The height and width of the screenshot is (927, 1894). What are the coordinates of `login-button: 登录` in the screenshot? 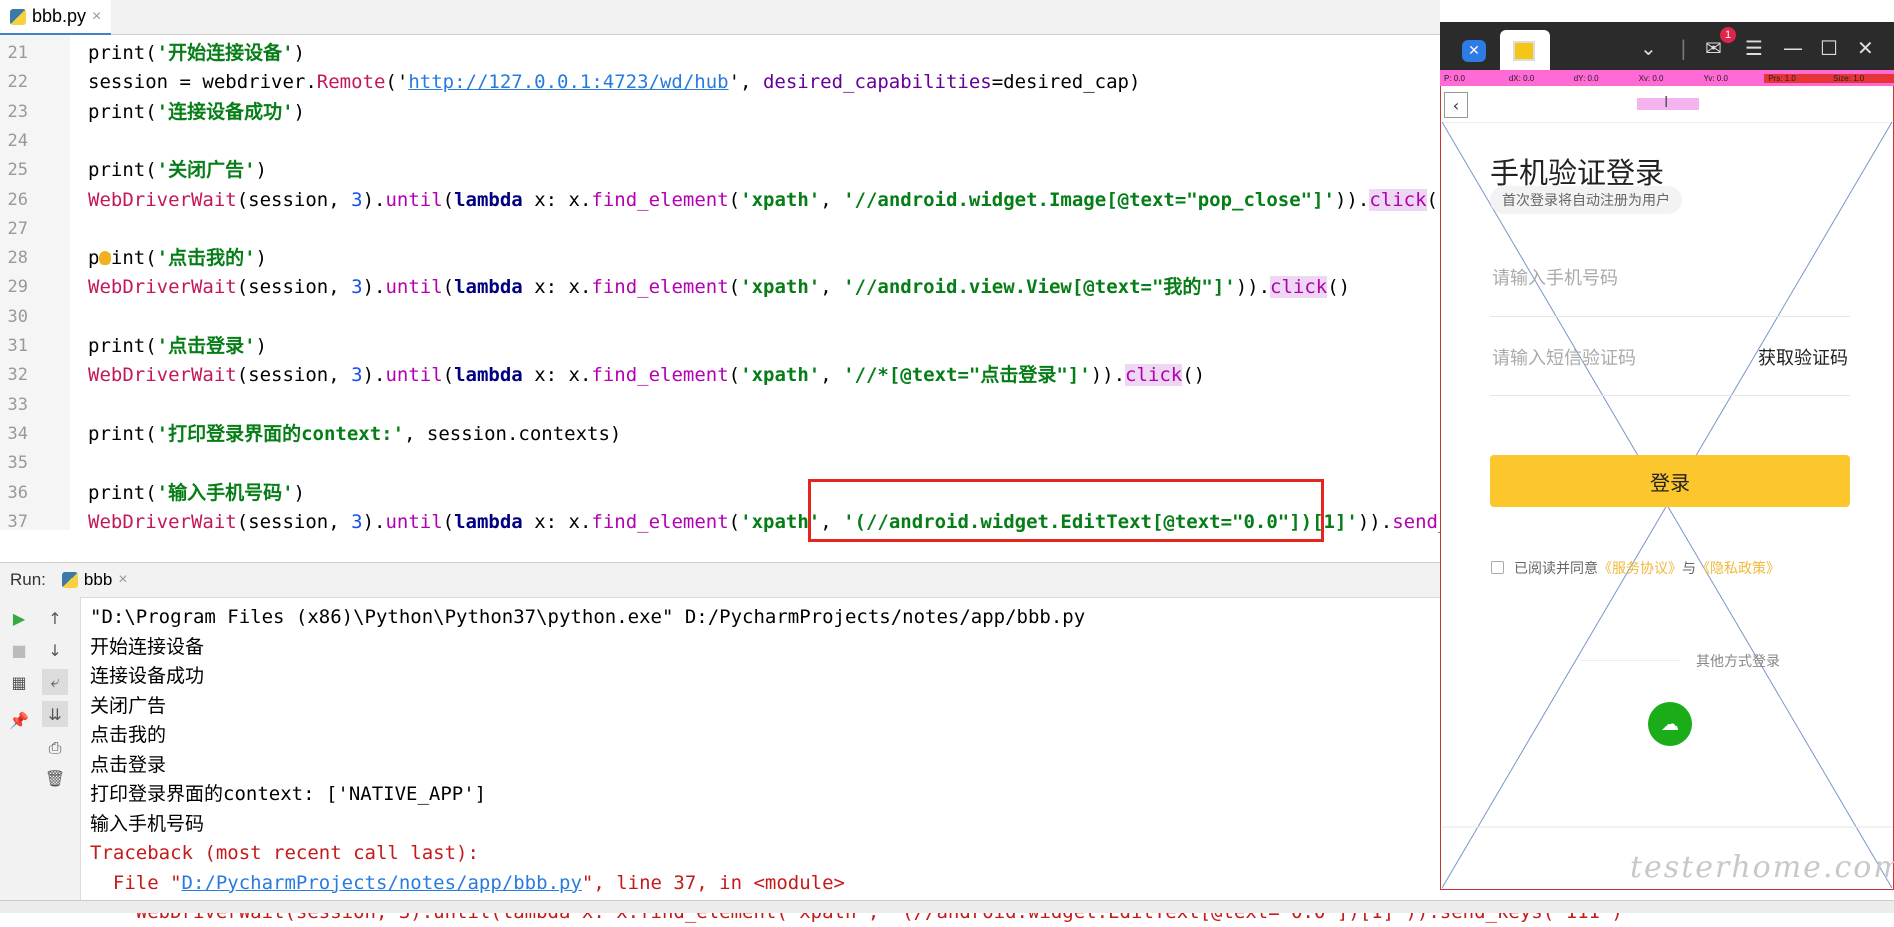 It's located at (1670, 481).